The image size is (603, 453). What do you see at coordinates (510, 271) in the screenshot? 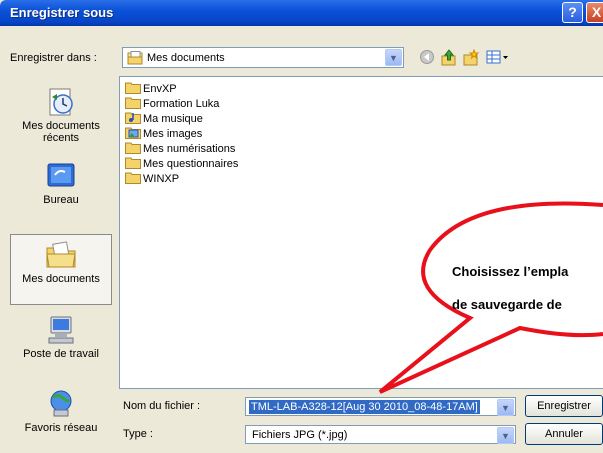
I see `callout-line-1: Choisissez l’empla` at bounding box center [510, 271].